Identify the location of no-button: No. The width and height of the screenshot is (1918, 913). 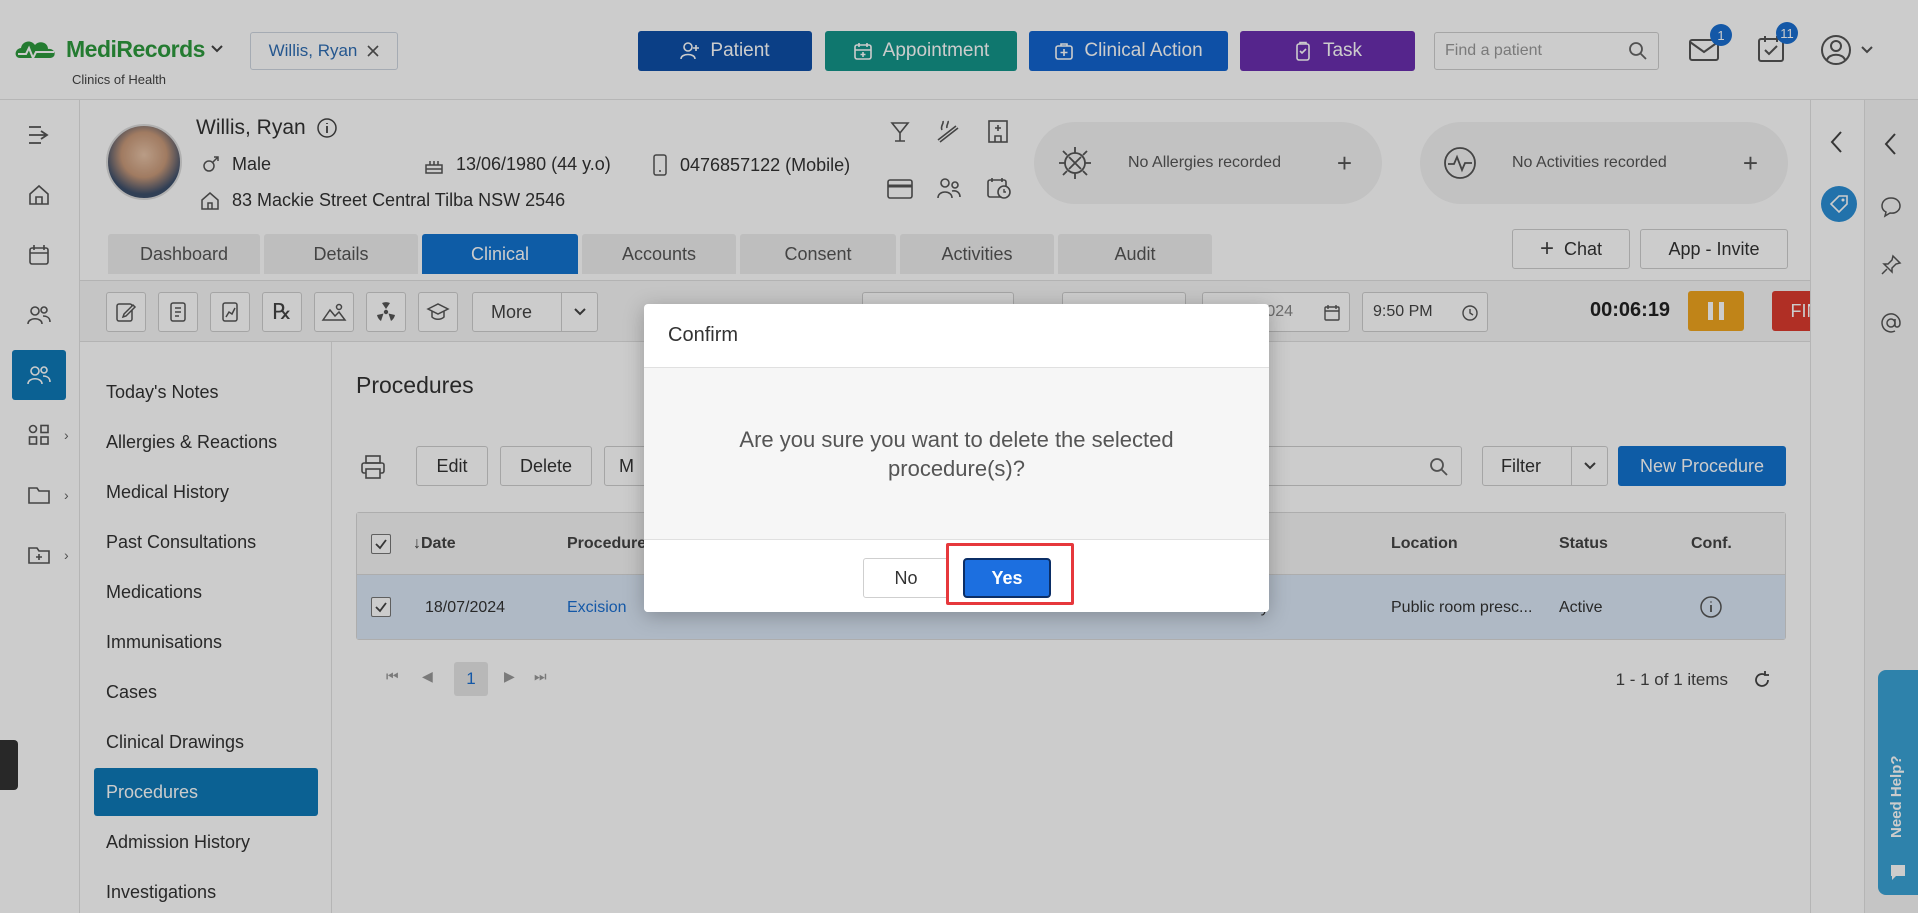
(906, 578).